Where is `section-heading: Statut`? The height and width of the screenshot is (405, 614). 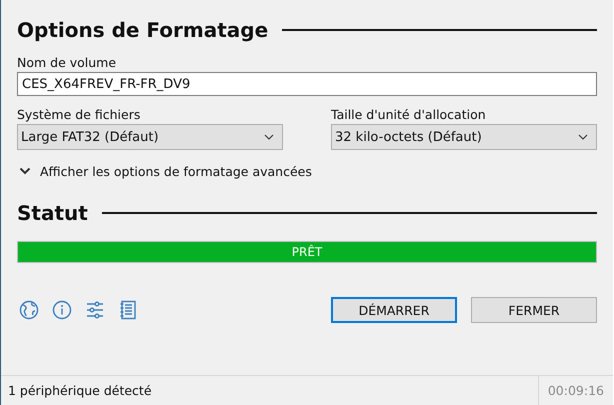 section-heading: Statut is located at coordinates (52, 213).